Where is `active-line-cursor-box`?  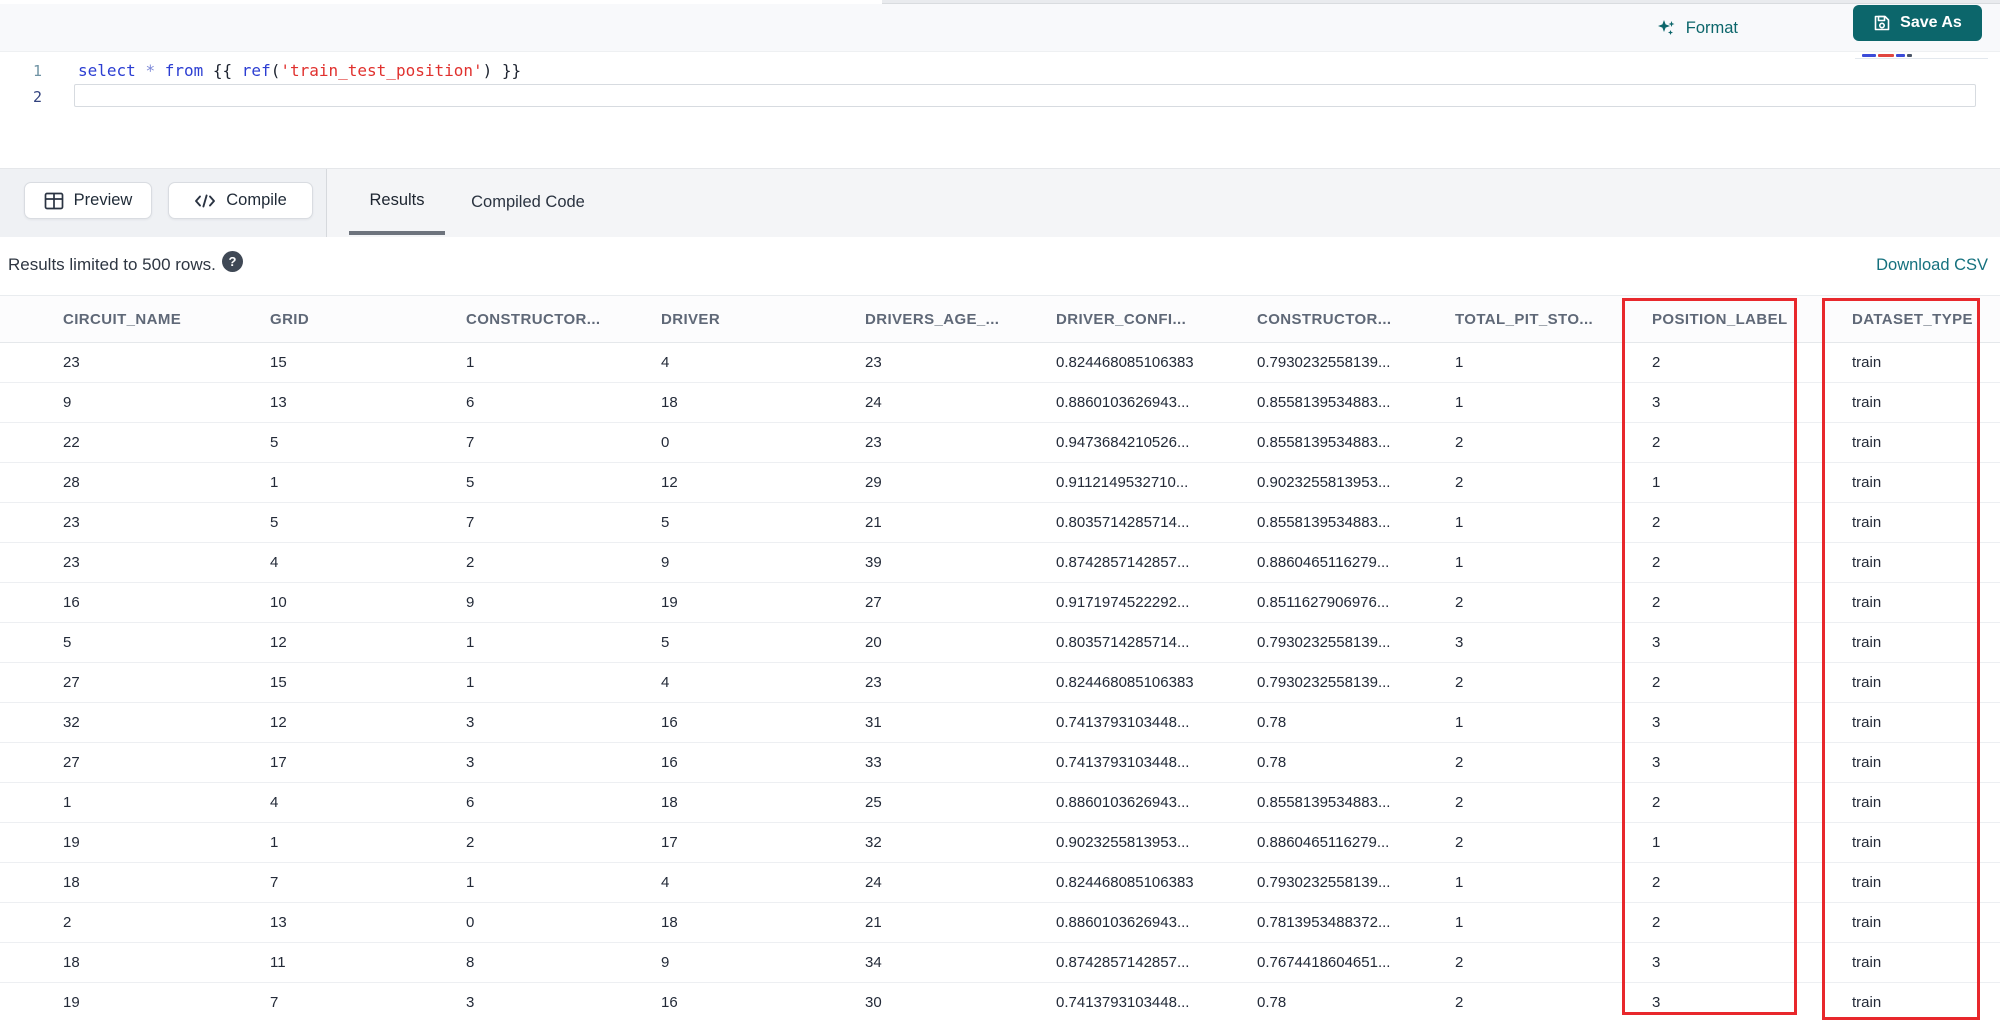
active-line-cursor-box is located at coordinates (1025, 95).